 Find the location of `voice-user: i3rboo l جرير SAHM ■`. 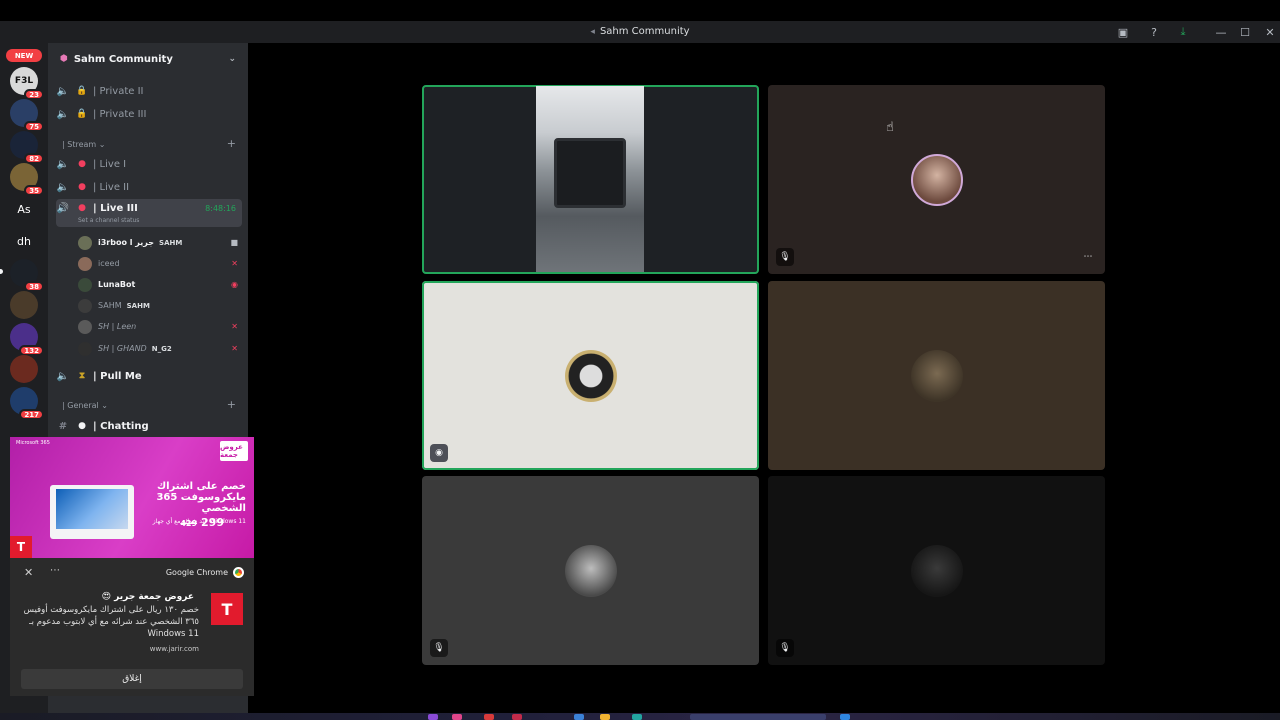

voice-user: i3rboo l جرير SAHM ■ is located at coordinates (159, 242).